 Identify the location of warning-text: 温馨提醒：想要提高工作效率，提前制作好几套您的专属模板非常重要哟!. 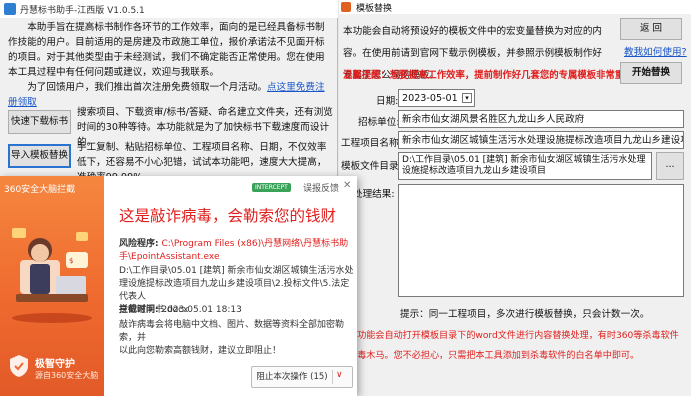
(495, 75).